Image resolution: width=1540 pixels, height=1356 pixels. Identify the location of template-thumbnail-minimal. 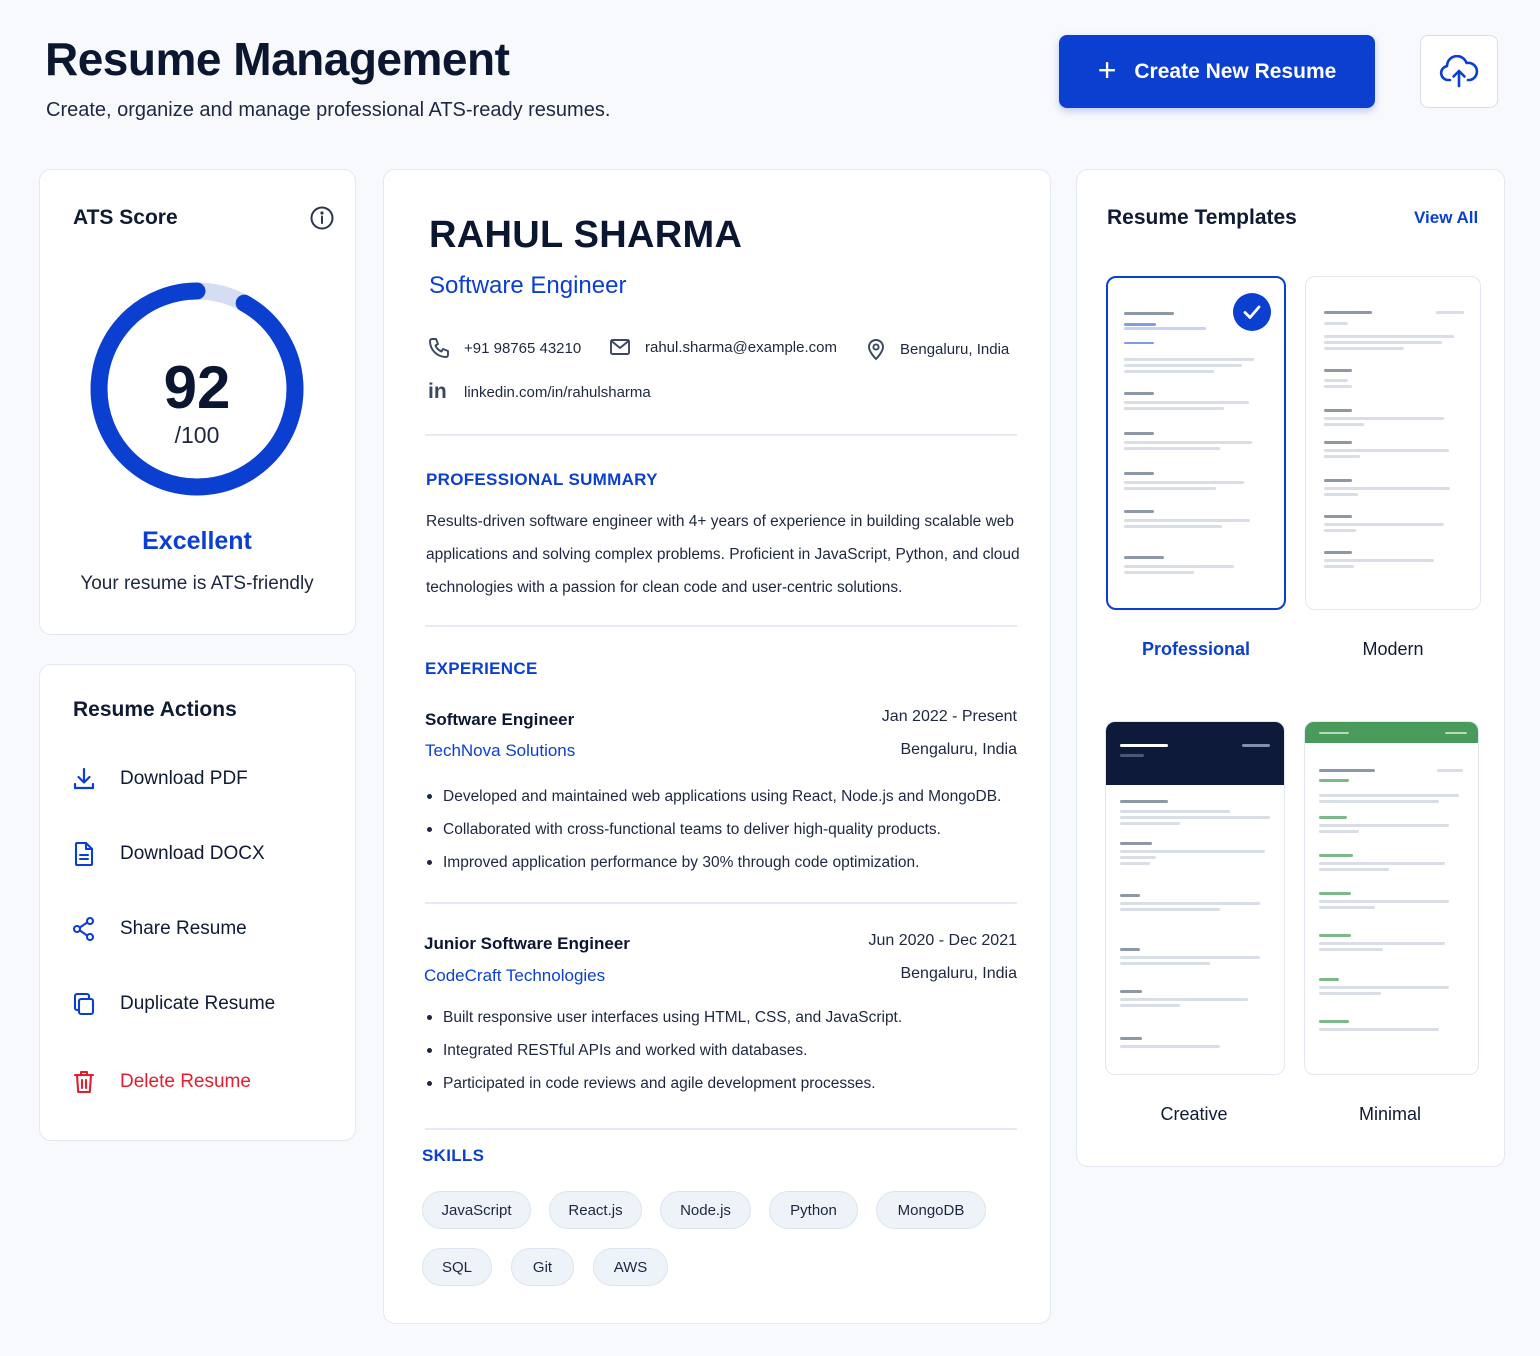
(1391, 898).